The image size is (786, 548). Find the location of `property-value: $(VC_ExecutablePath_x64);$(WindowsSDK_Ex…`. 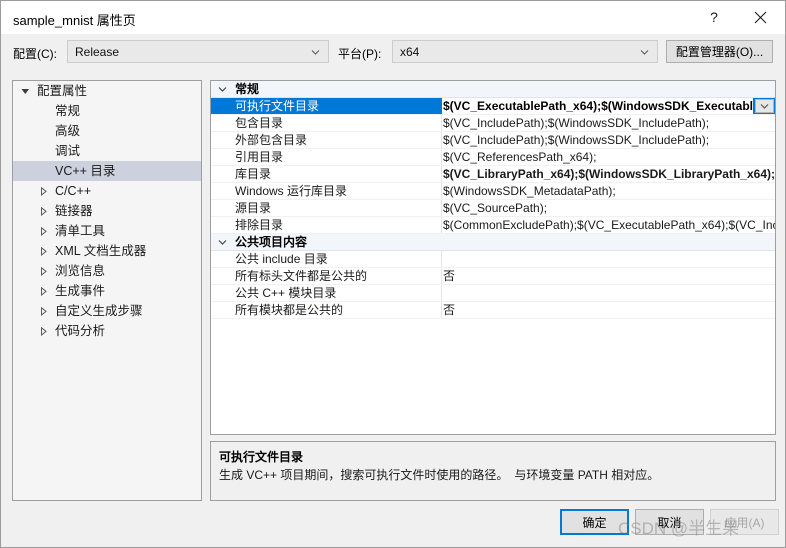

property-value: $(VC_ExecutablePath_x64);$(WindowsSDK_Ex… is located at coordinates (597, 106).